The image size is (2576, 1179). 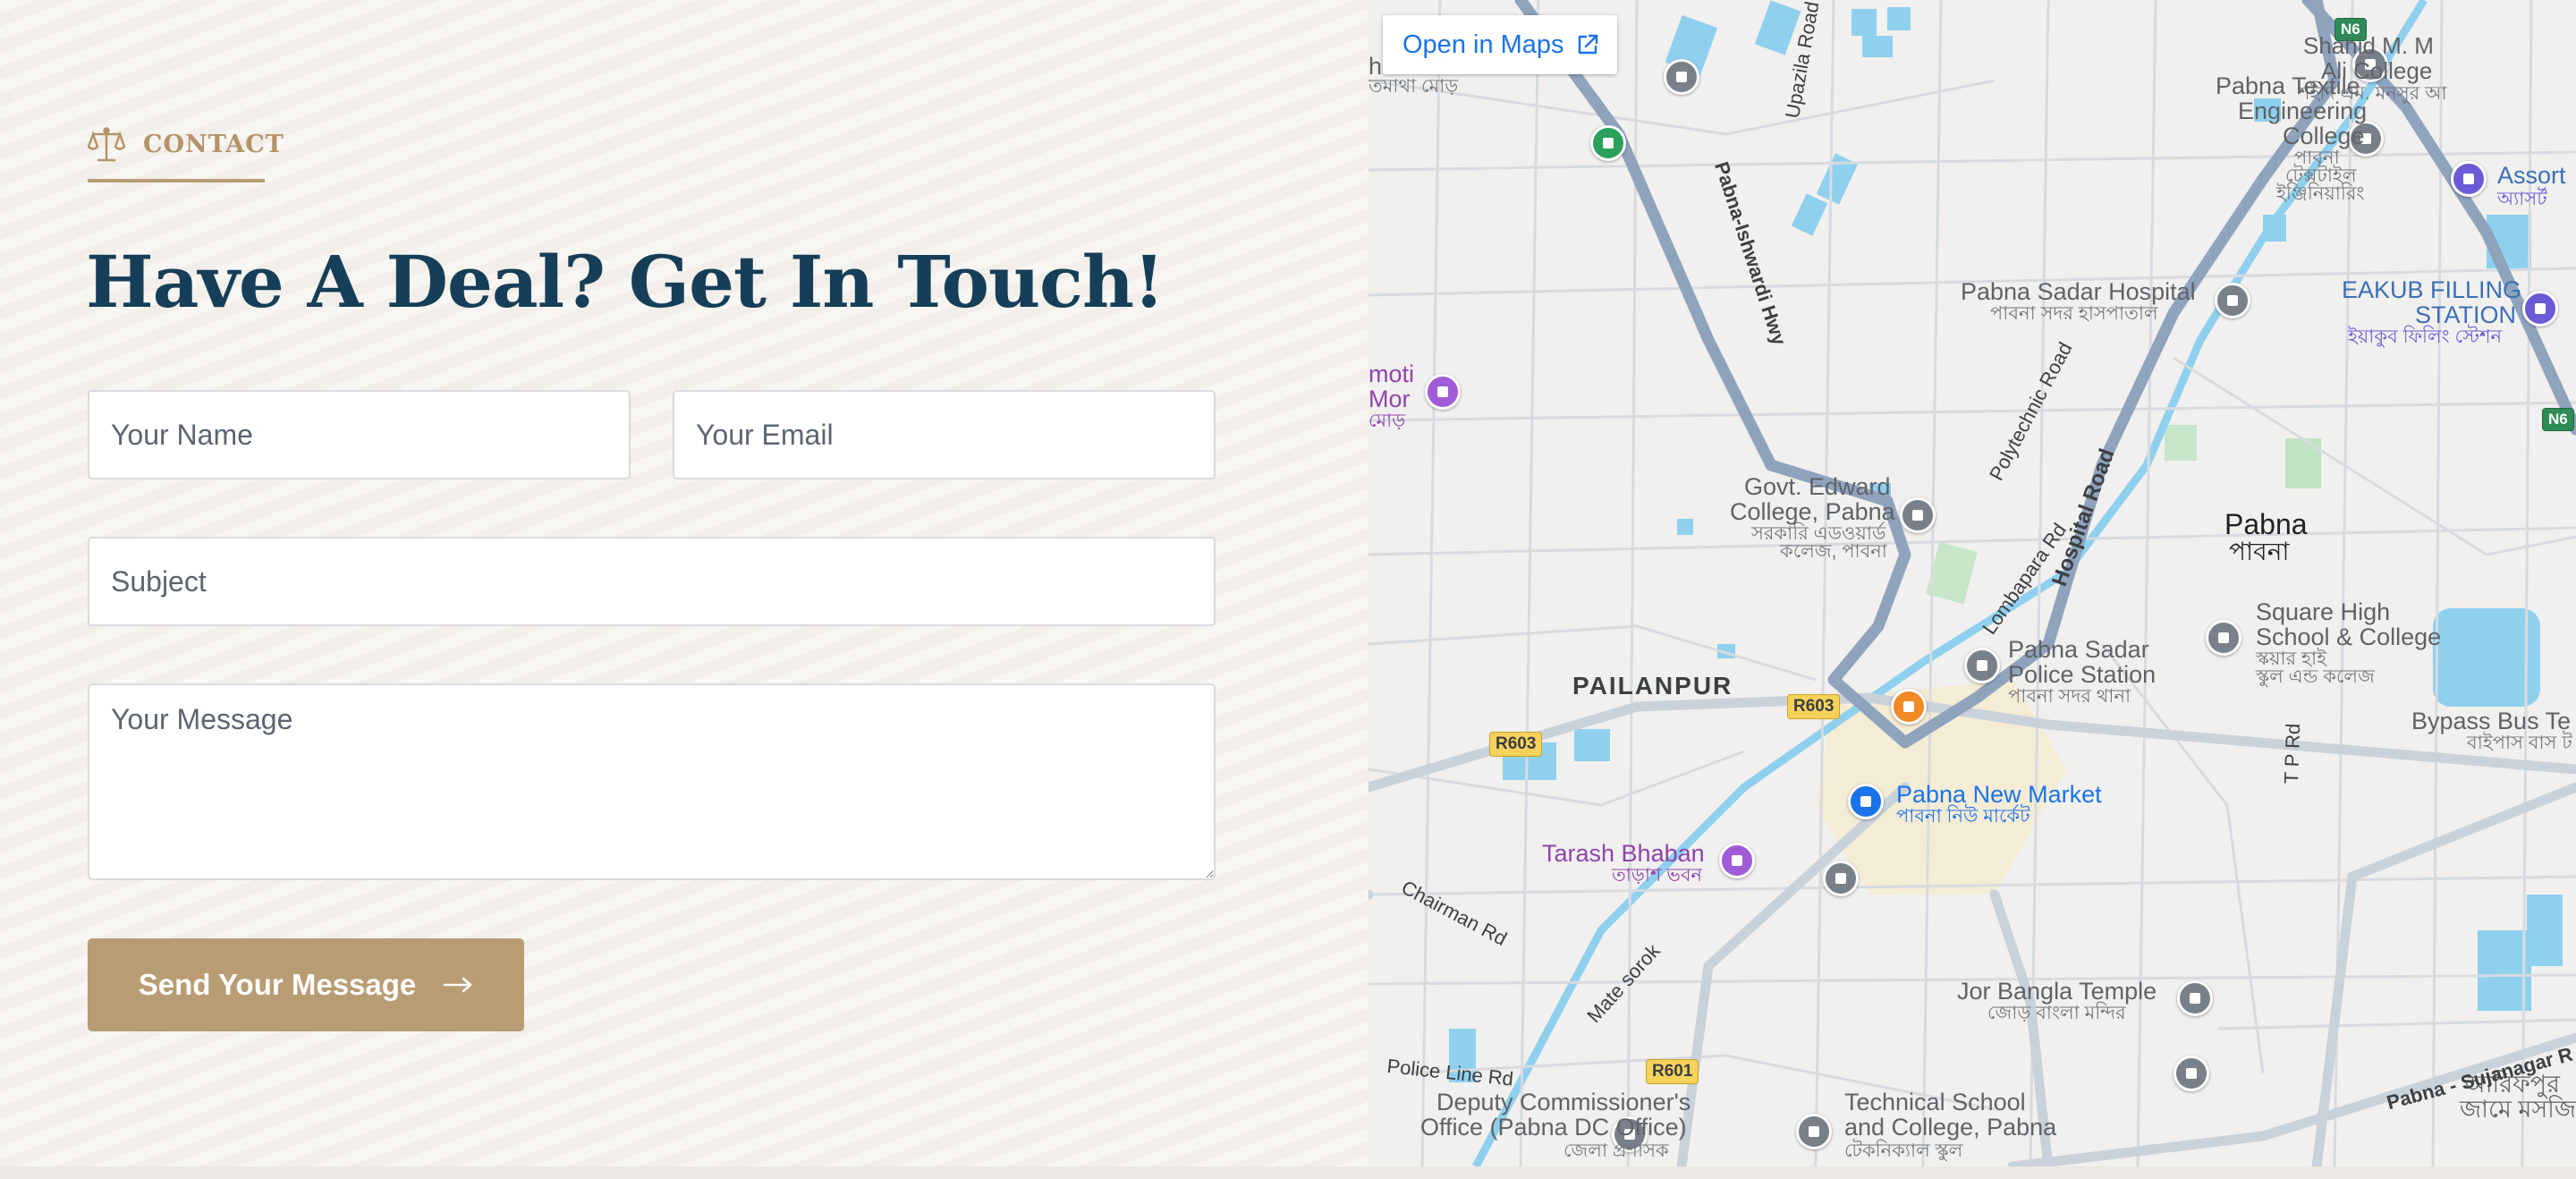 What do you see at coordinates (2303, 111) in the screenshot?
I see `map-label: Engineering` at bounding box center [2303, 111].